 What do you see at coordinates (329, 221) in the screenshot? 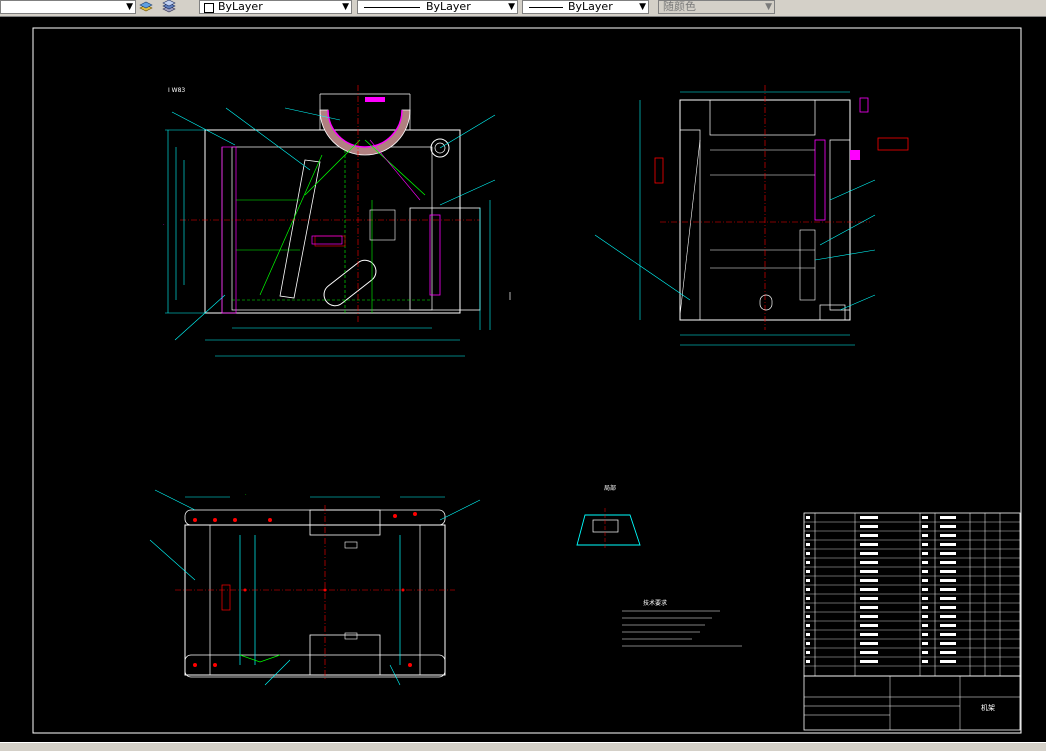
I see `front-view: I W83 .` at bounding box center [329, 221].